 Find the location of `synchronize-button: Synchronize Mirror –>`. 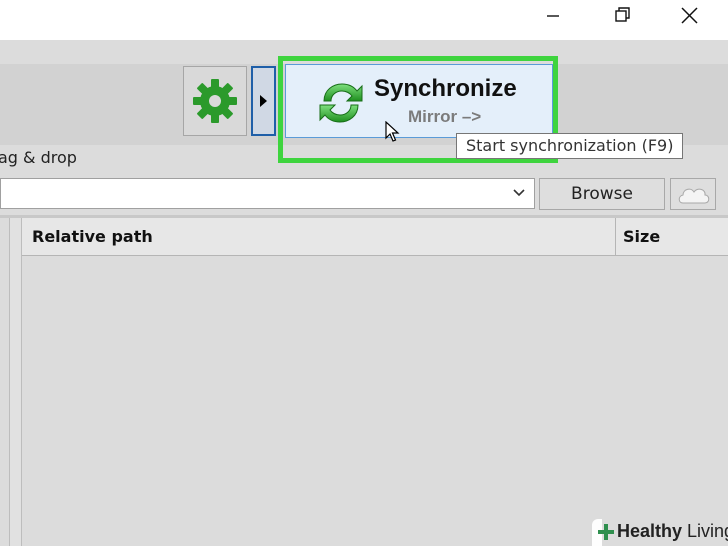

synchronize-button: Synchronize Mirror –> is located at coordinates (419, 101).